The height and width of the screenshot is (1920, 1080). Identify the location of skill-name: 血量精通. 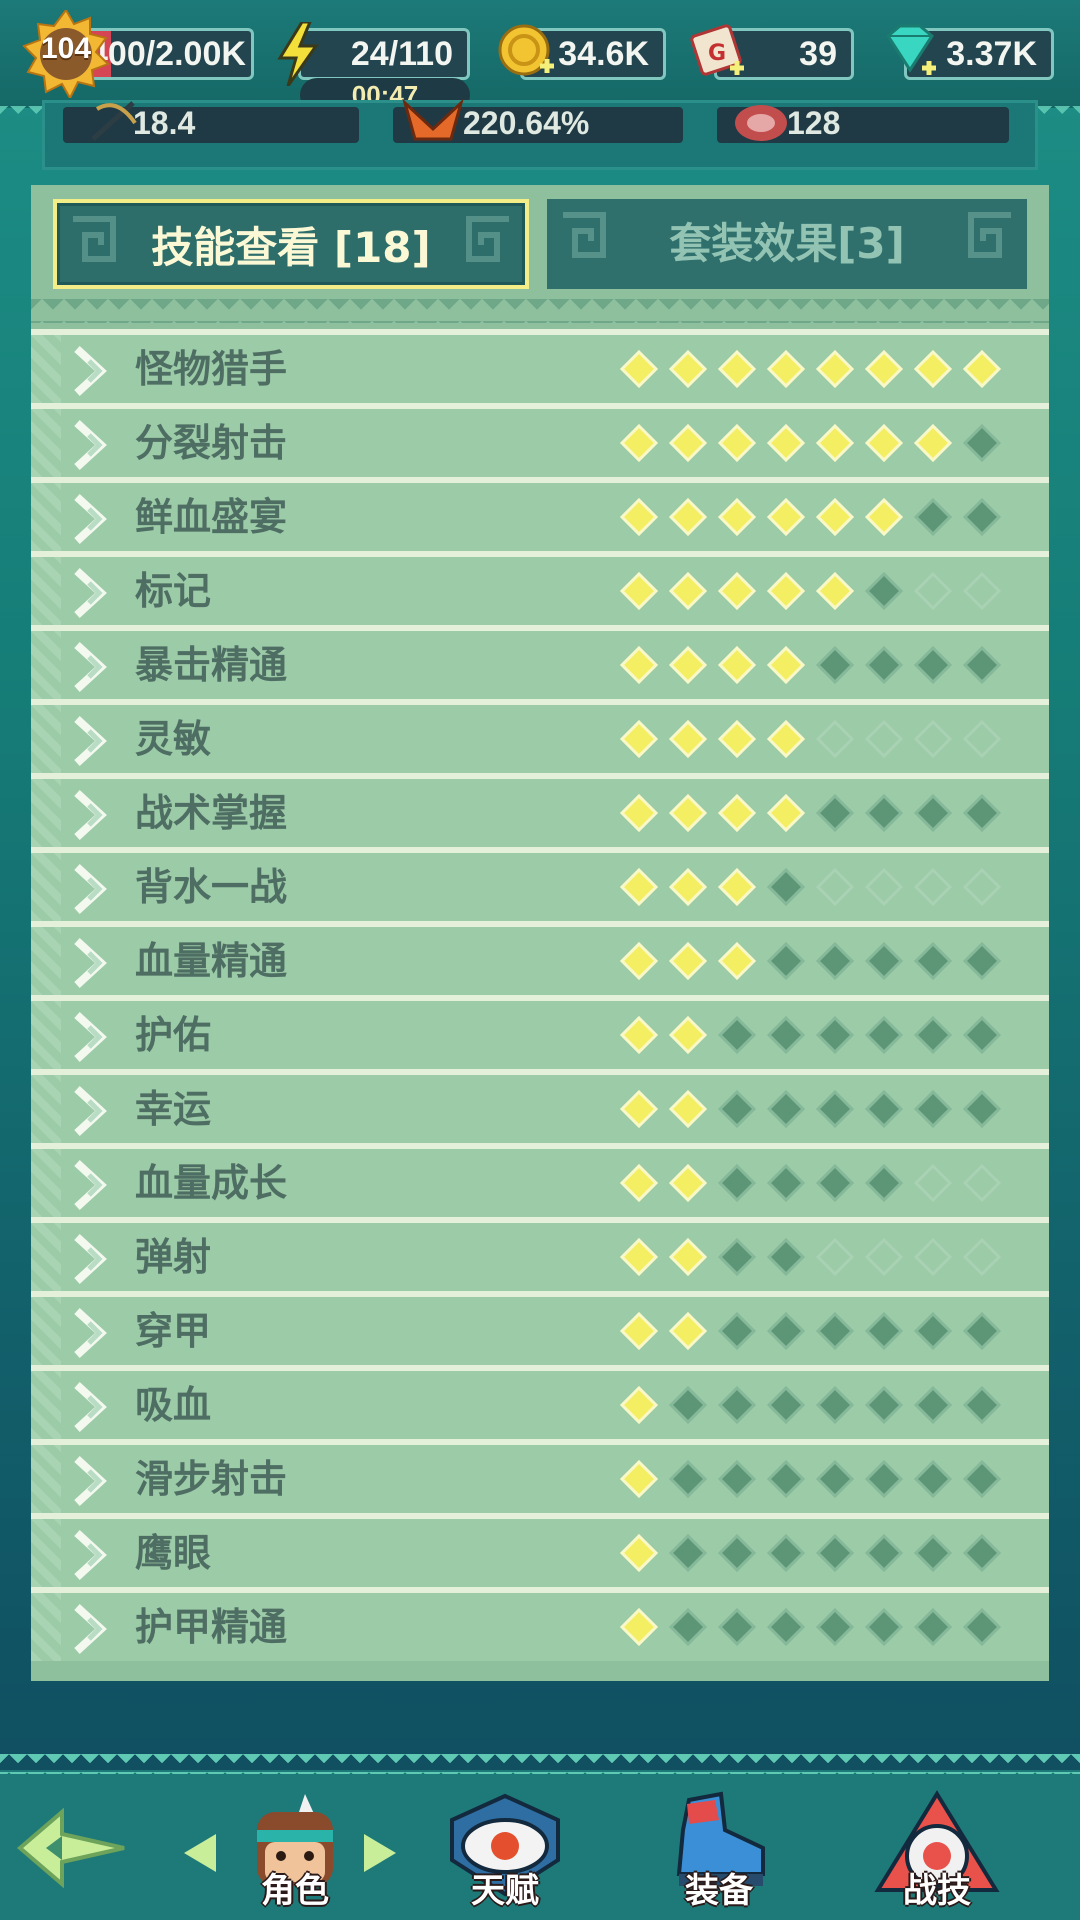
(211, 961).